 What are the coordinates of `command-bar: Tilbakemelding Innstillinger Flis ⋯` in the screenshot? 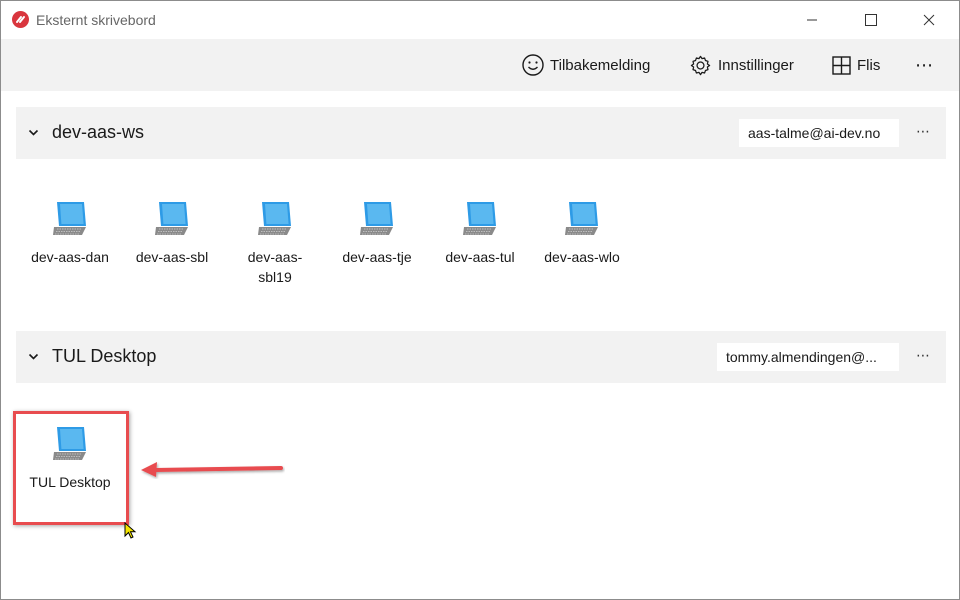 It's located at (480, 65).